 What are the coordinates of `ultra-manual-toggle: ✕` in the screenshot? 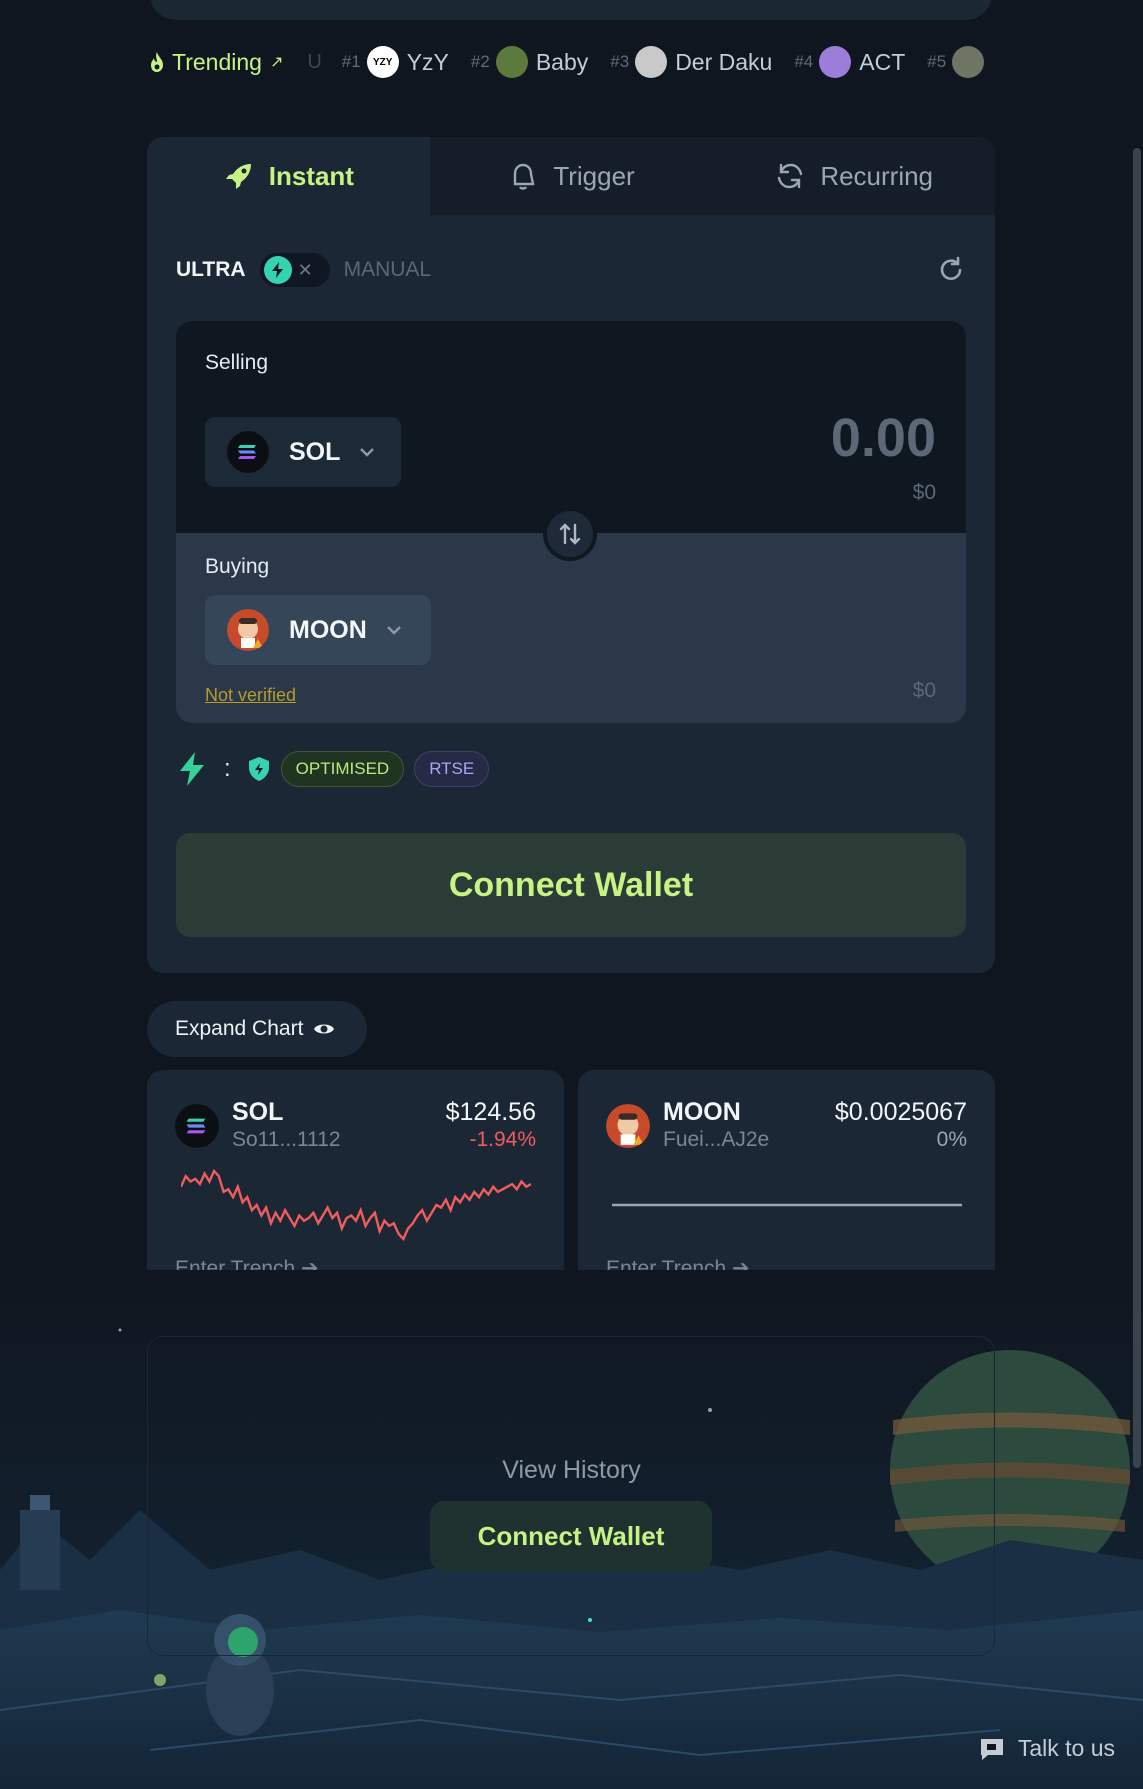 It's located at (294, 270).